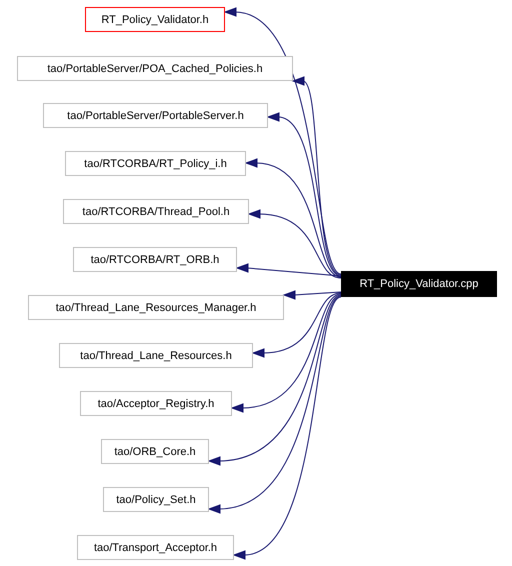 This screenshot has height=566, width=512. What do you see at coordinates (155, 19) in the screenshot?
I see `header-file-node: RT_Policy_Validator.h` at bounding box center [155, 19].